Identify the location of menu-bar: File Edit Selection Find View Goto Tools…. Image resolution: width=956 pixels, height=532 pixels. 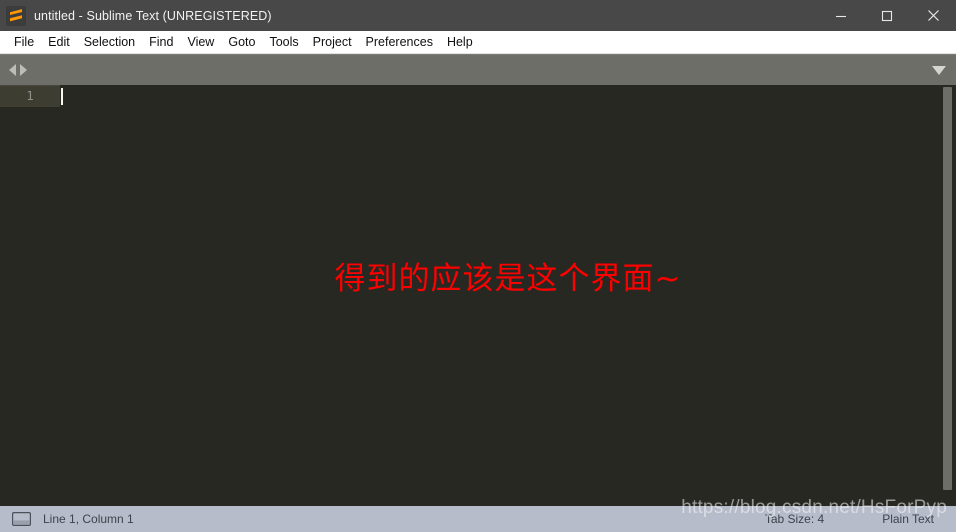
(478, 42).